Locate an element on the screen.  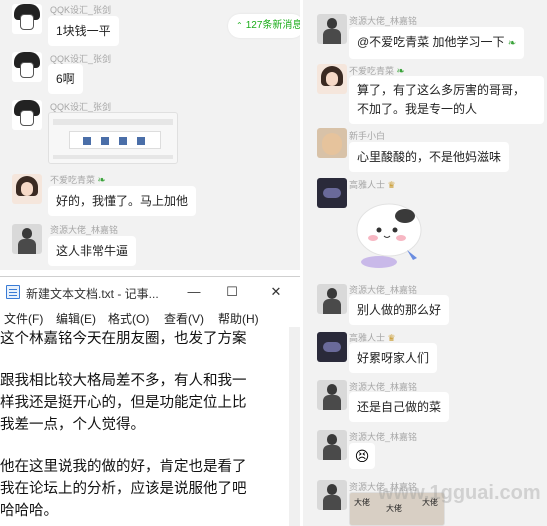
sender-name: 新手小白 is located at coordinates (367, 136).